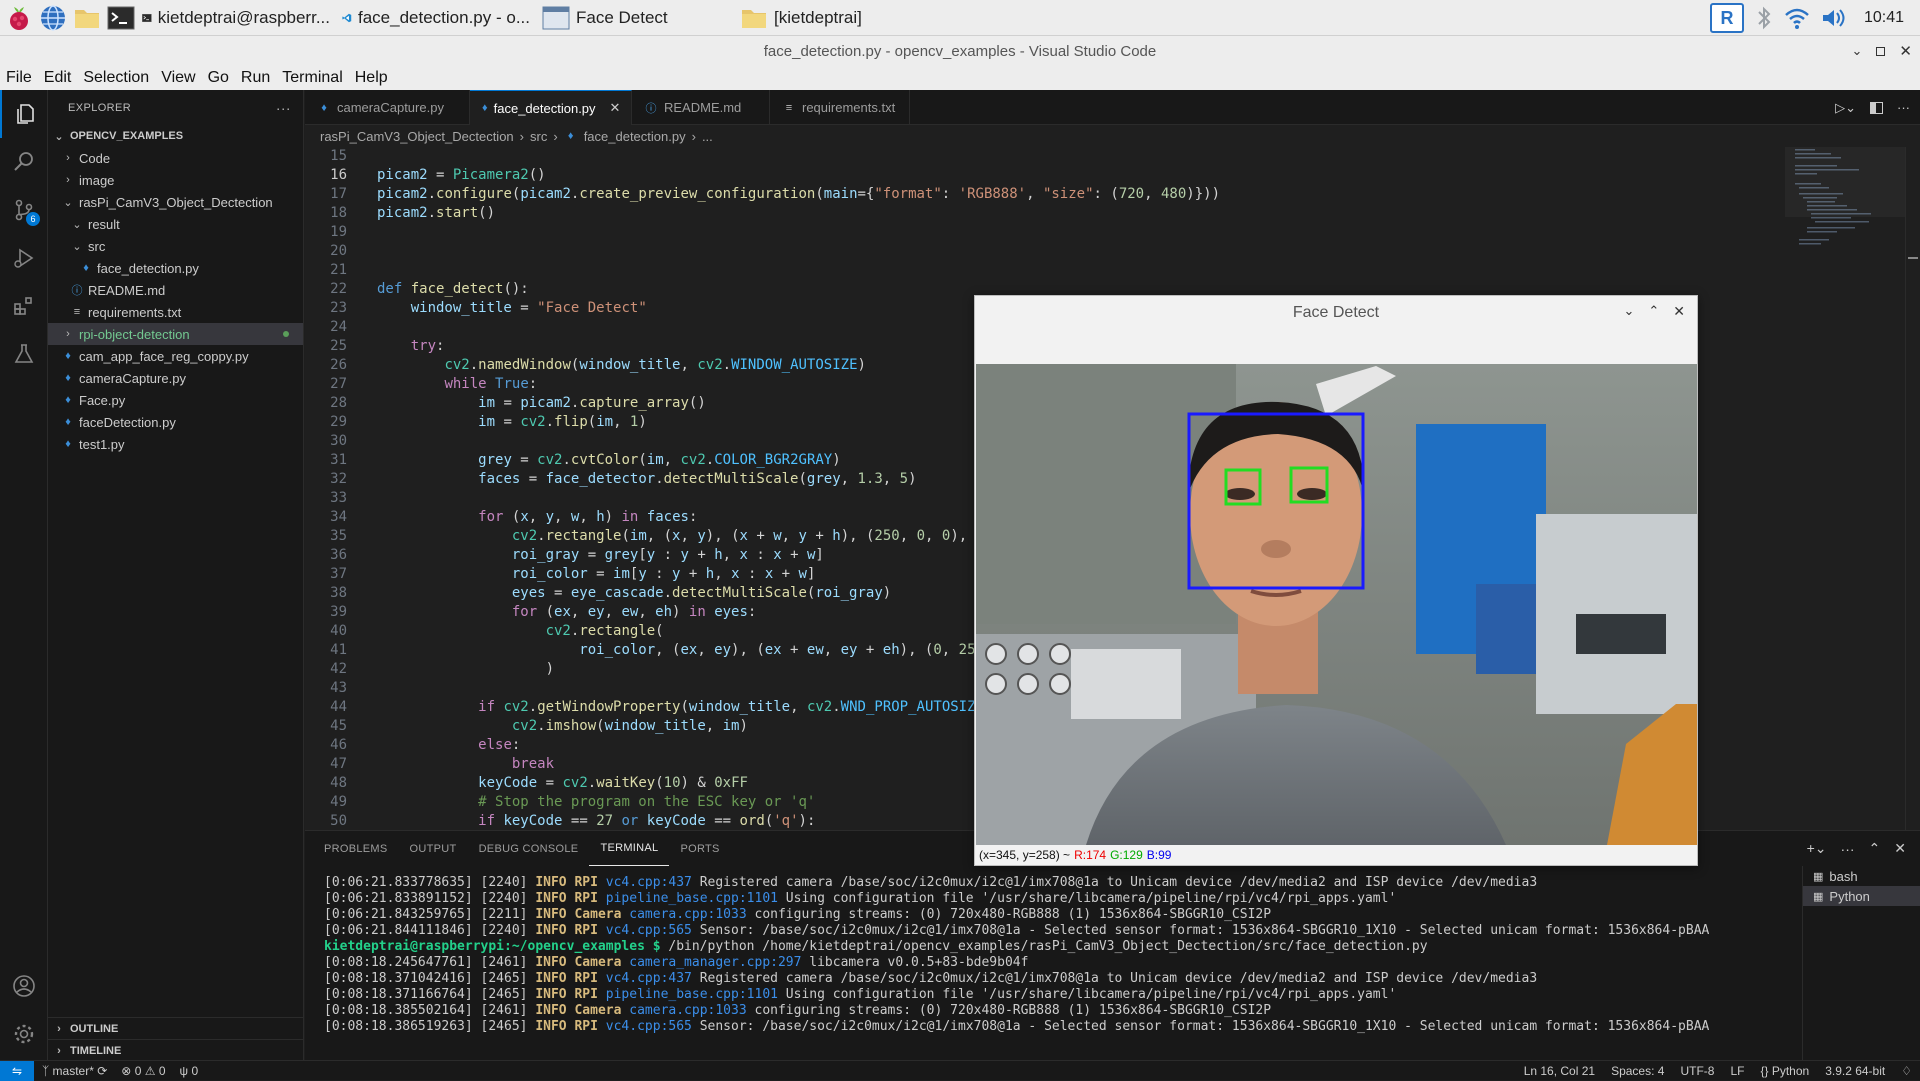  I want to click on tab-requirements: ≡ requirements.txt, so click(840, 107).